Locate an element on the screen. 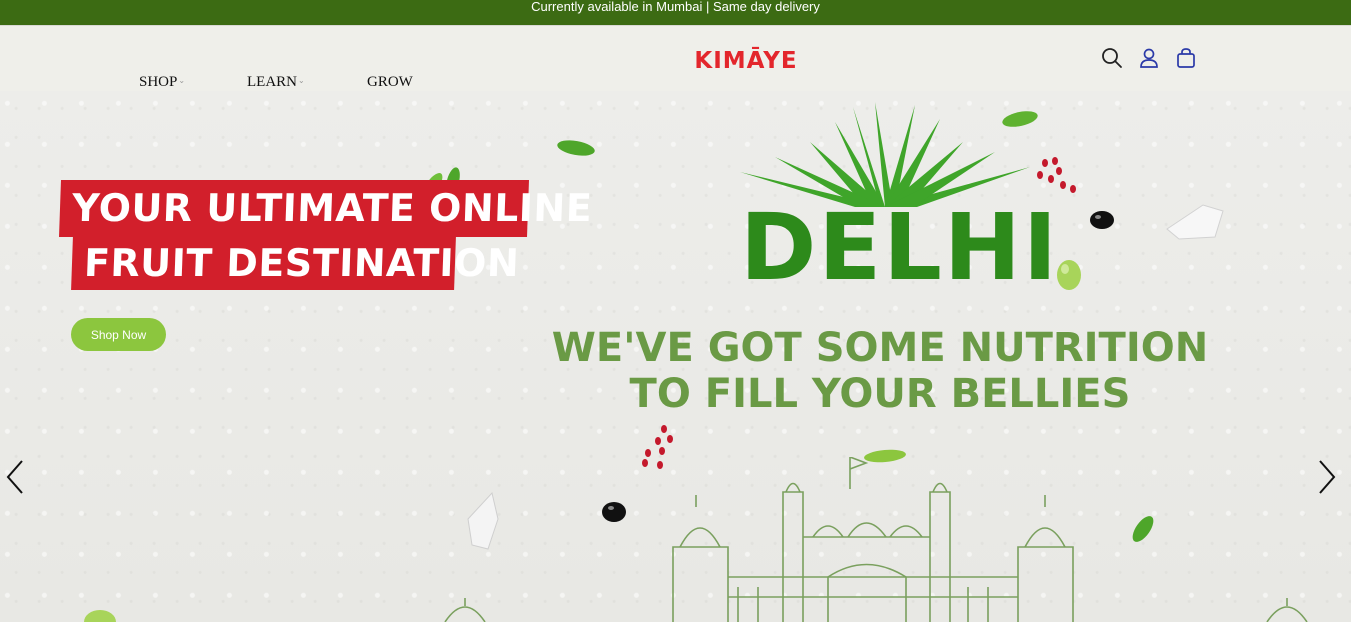 The height and width of the screenshot is (622, 1351). nav-item-grow: GROW is located at coordinates (390, 82).